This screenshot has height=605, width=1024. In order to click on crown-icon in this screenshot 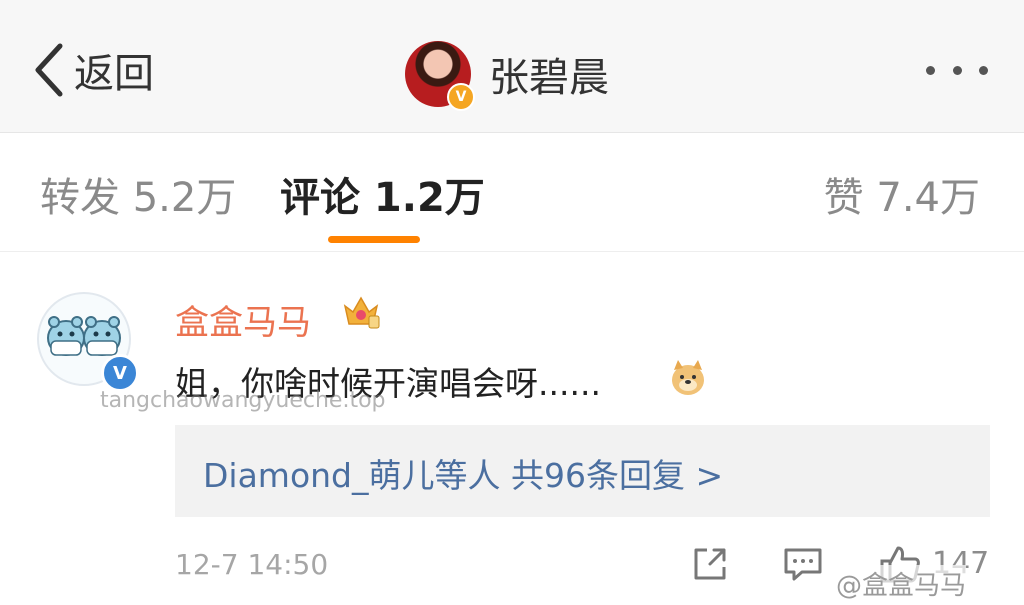, I will do `click(361, 312)`.